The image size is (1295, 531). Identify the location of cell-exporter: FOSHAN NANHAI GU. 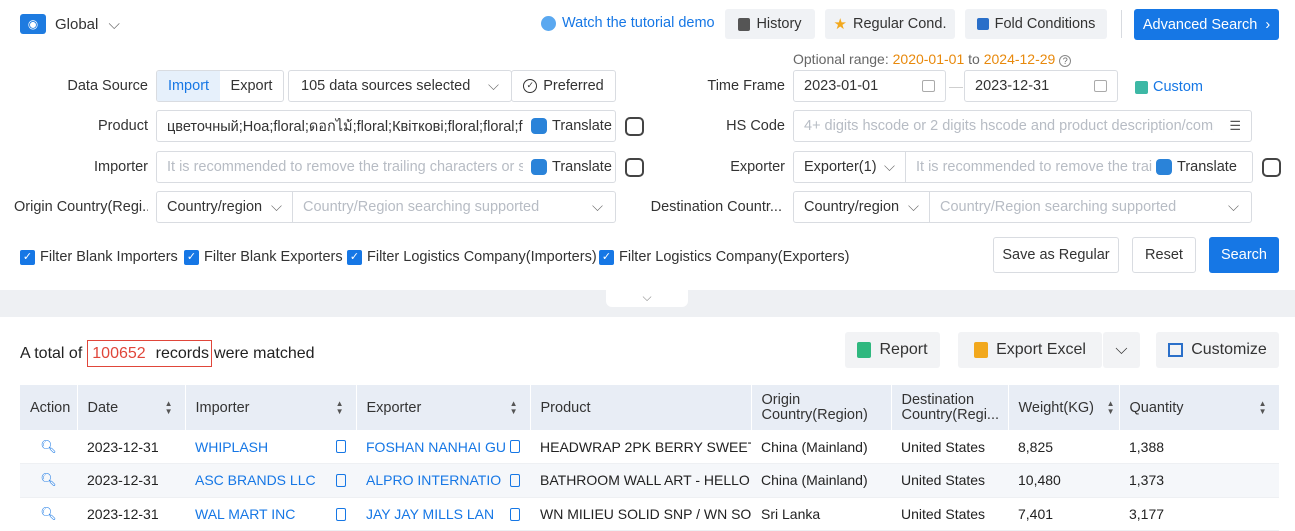
(443, 447).